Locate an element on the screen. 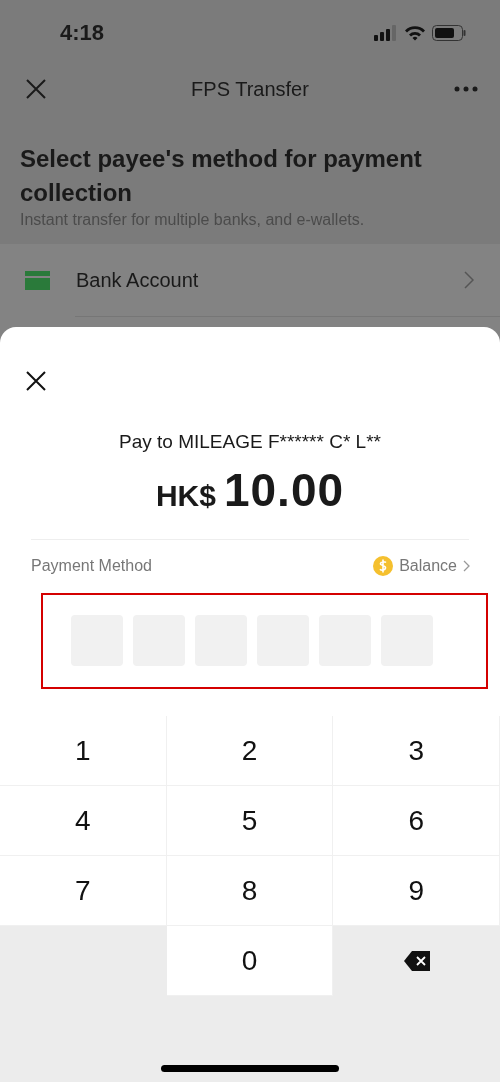  page-heading: Select payee's method for payment collection is located at coordinates (221, 176).